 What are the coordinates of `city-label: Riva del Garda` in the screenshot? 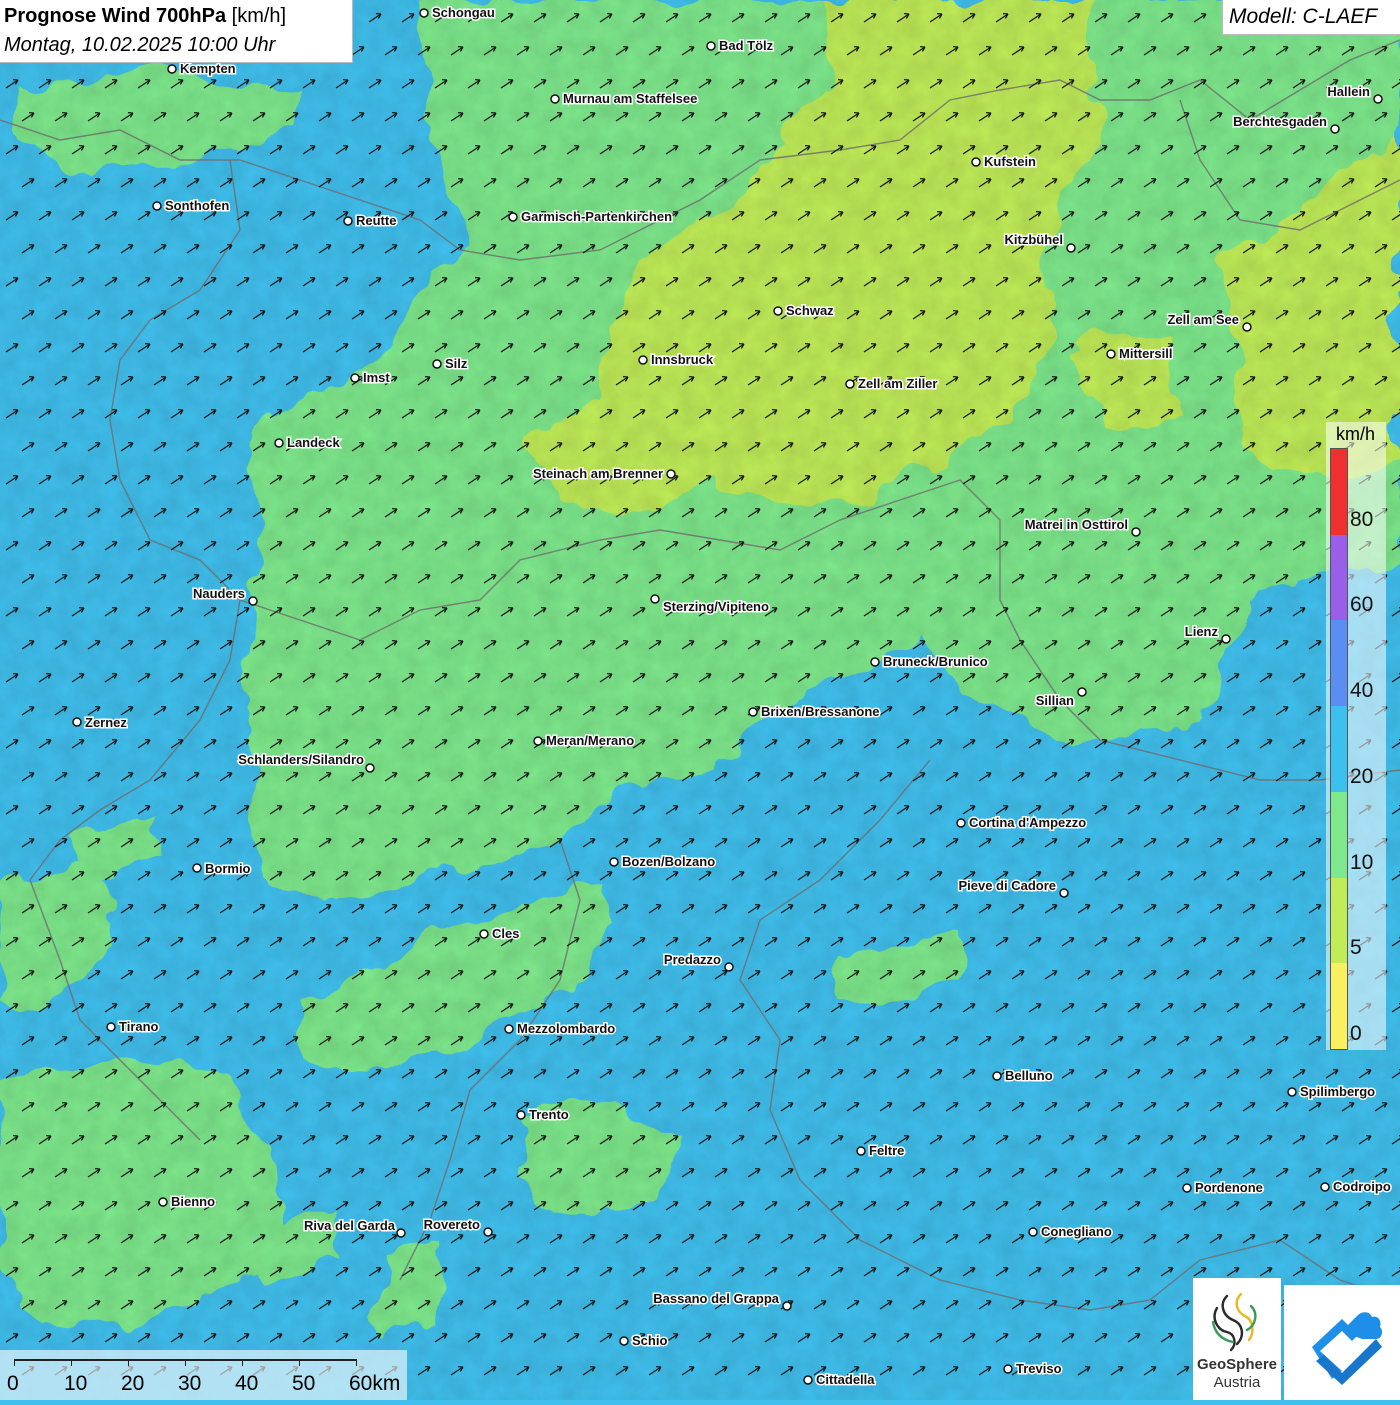 It's located at (350, 1225).